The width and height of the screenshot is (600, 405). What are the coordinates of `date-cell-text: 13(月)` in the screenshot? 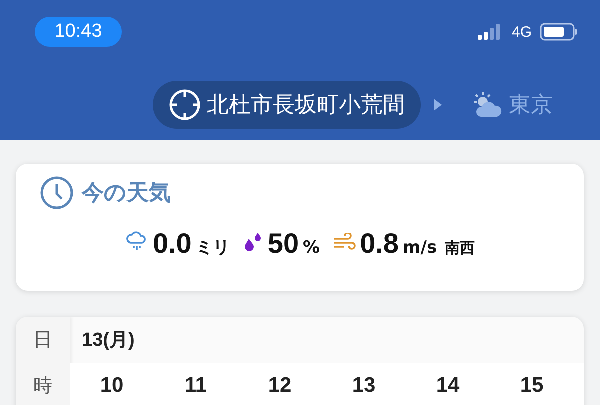 It's located at (108, 341).